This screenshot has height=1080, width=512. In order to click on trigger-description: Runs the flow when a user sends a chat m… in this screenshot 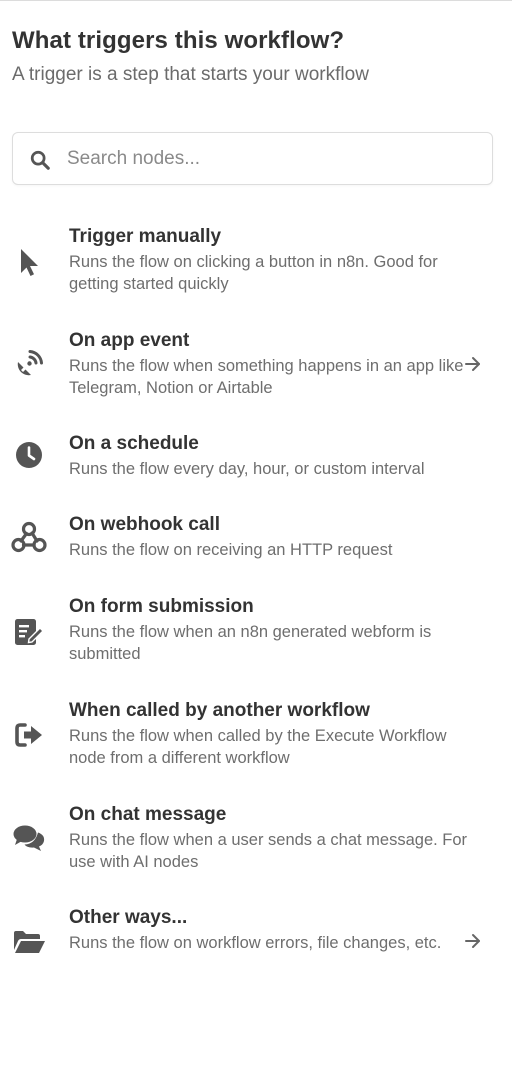, I will do `click(268, 851)`.